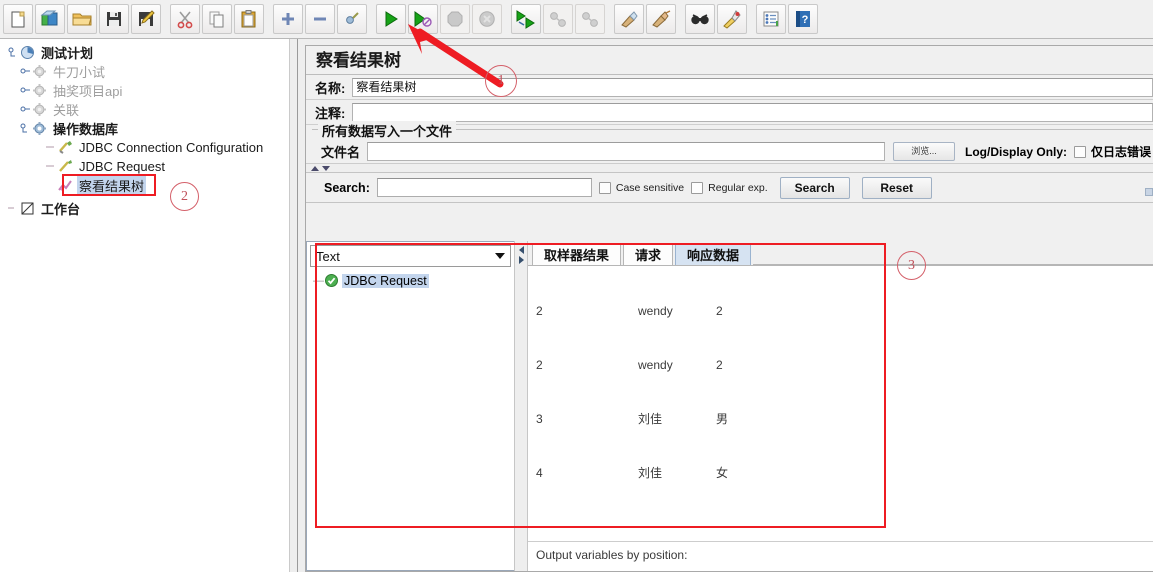  What do you see at coordinates (638, 187) in the screenshot?
I see `case-sensitive-option: Case sensitive` at bounding box center [638, 187].